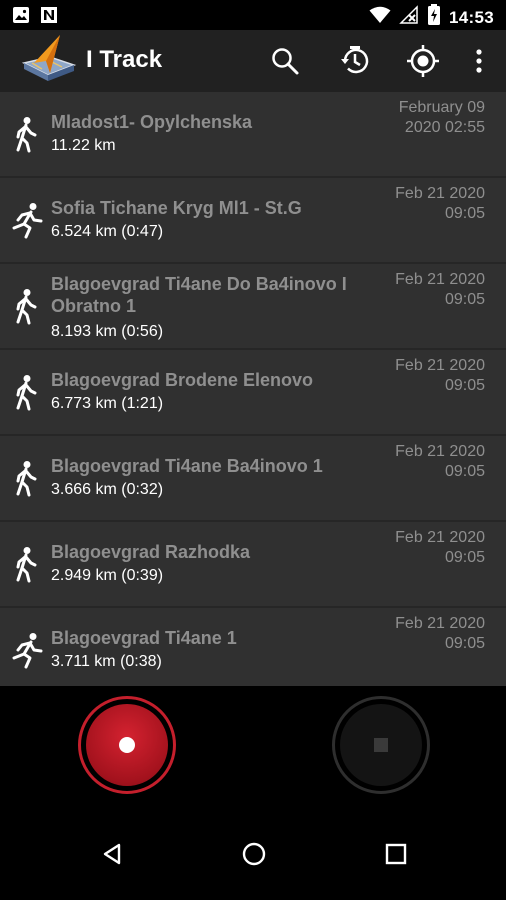  I want to click on stop-button-face, so click(381, 745).